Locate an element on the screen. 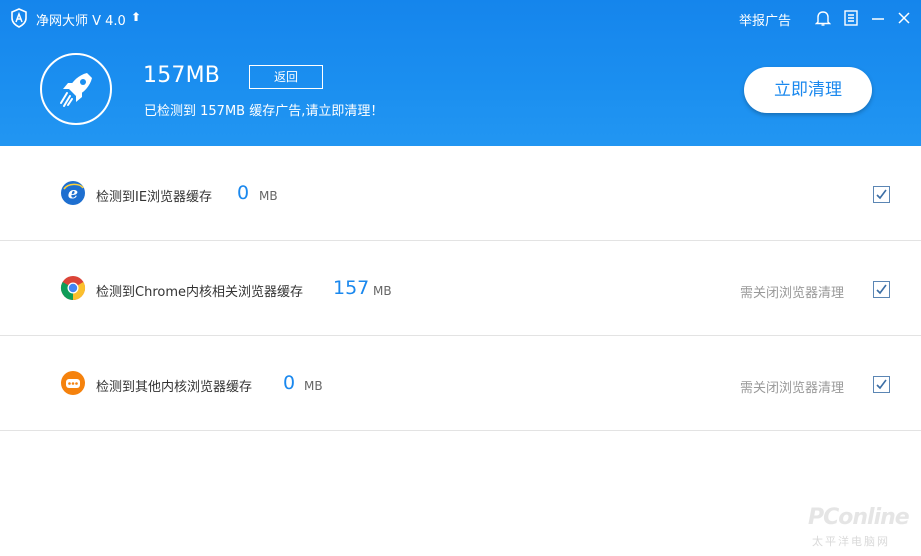 The width and height of the screenshot is (921, 556). item-size: 157 is located at coordinates (351, 288).